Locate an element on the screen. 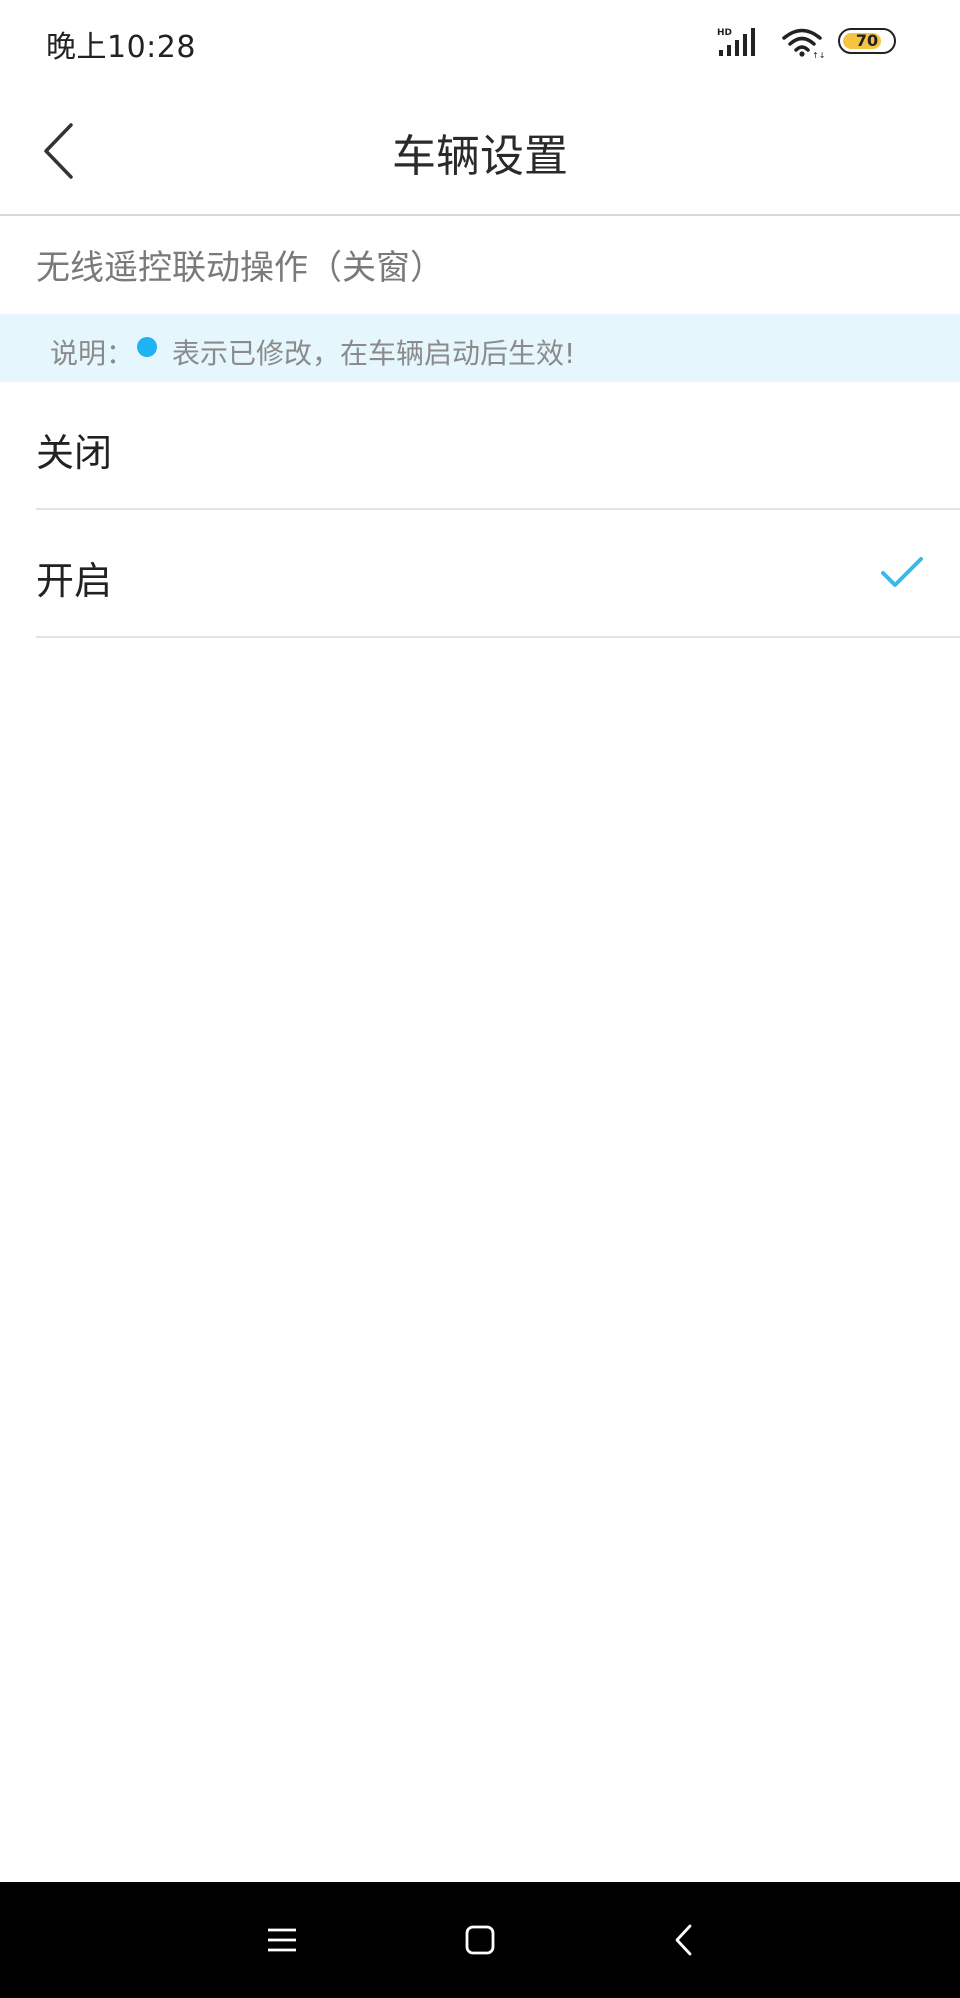  battery-icon: 70 is located at coordinates (867, 41).